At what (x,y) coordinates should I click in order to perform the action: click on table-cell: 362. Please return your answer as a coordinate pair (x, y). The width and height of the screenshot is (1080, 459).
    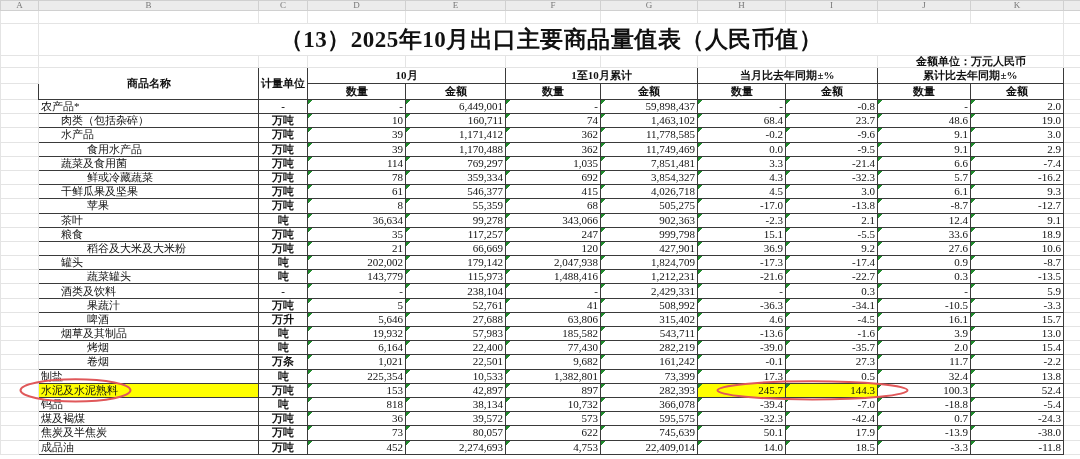
    Looking at the image, I should click on (553, 149).